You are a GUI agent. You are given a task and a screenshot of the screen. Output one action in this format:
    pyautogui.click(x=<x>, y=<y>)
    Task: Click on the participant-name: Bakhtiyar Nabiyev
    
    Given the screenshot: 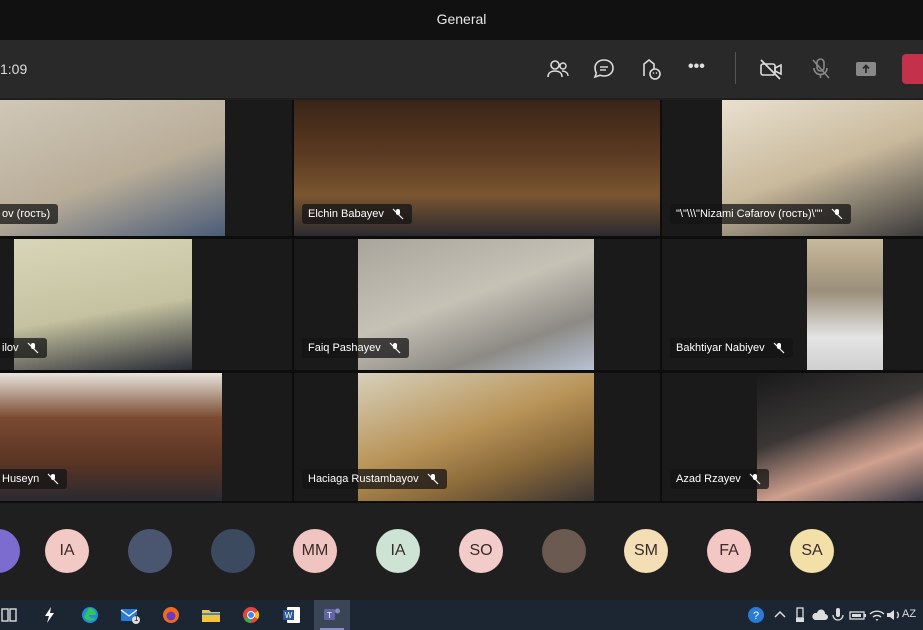 What is the action you would take?
    pyautogui.click(x=720, y=348)
    